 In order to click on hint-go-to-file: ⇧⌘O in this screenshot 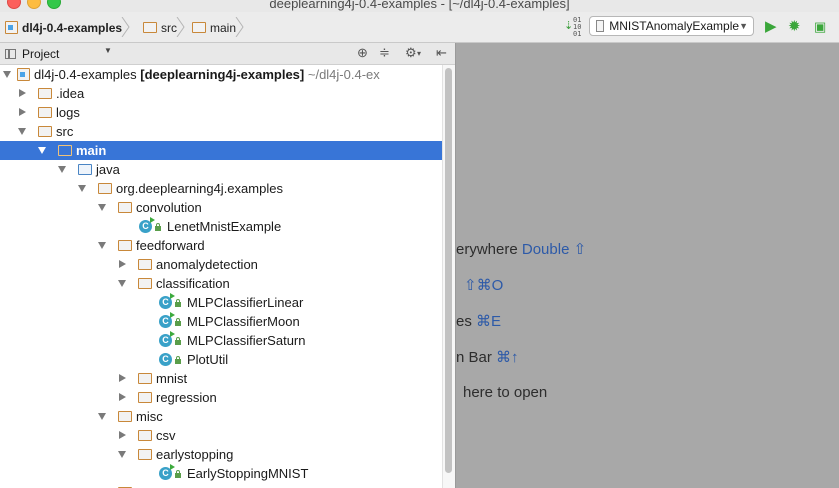, I will do `click(484, 285)`.